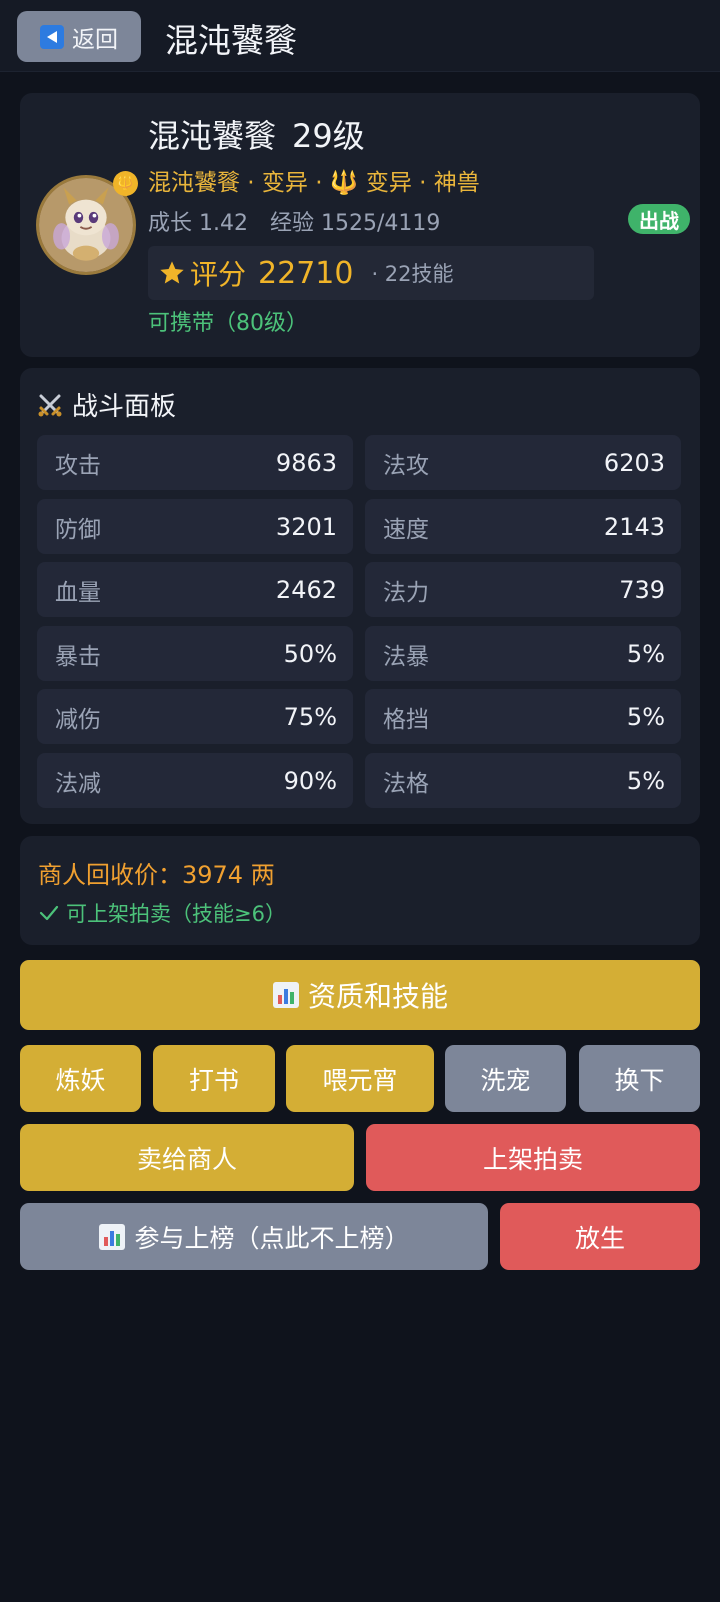 The image size is (720, 1602). What do you see at coordinates (406, 656) in the screenshot?
I see `stat-label: 法暴` at bounding box center [406, 656].